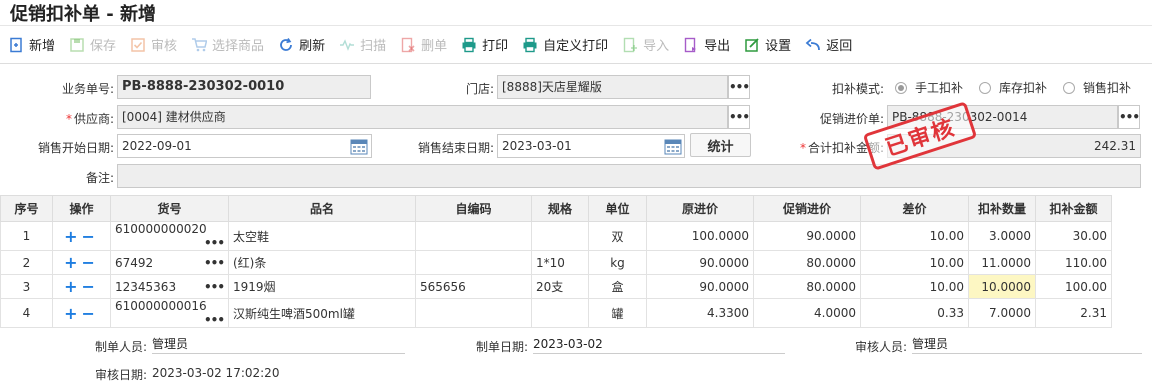 This screenshot has height=383, width=1152. I want to click on row-promo-price: 4.0000, so click(807, 313).